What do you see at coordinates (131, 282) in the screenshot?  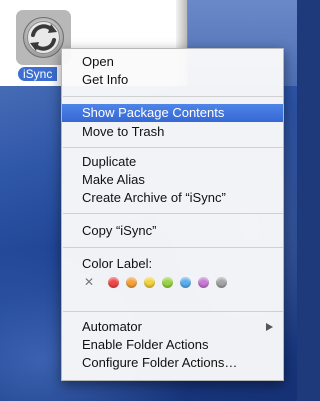 I see `orange-label-dot` at bounding box center [131, 282].